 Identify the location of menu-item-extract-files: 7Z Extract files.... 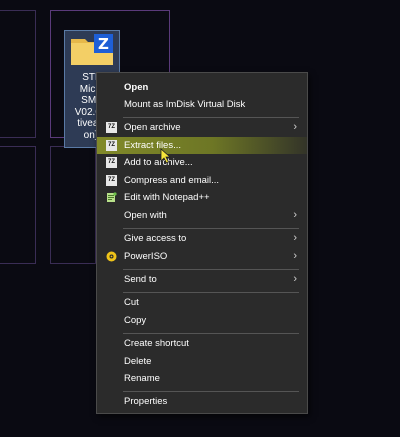
(202, 145).